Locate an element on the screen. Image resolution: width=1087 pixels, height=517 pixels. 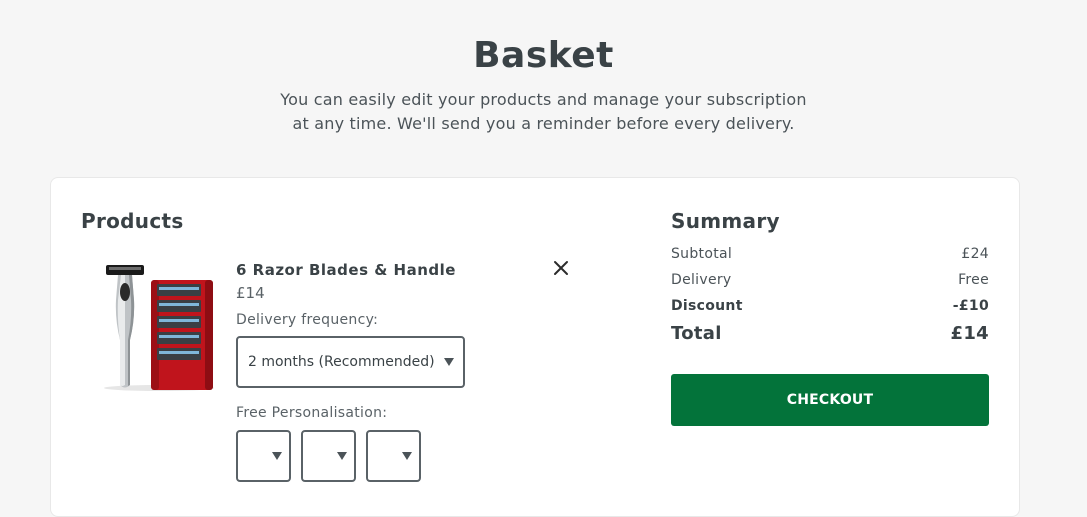
delivery-label: Delivery is located at coordinates (701, 280).